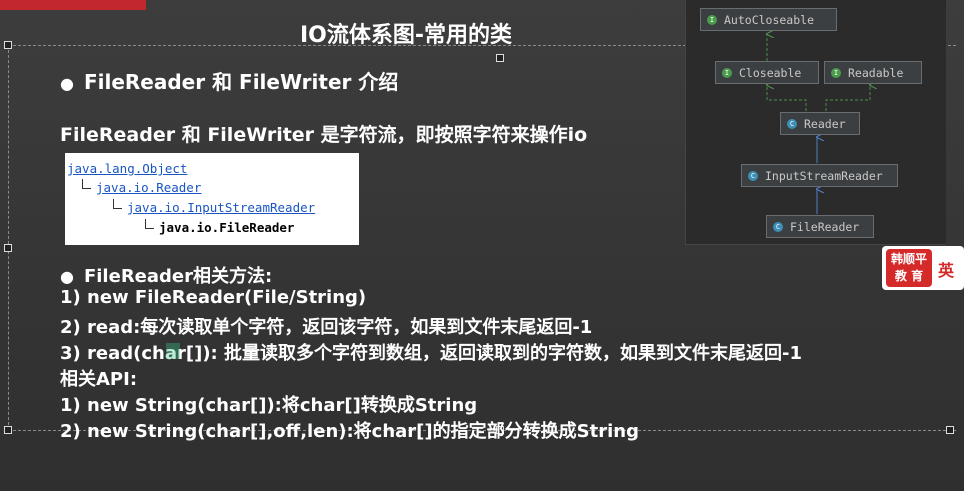  What do you see at coordinates (847, 98) in the screenshot?
I see `edge-reader-readable` at bounding box center [847, 98].